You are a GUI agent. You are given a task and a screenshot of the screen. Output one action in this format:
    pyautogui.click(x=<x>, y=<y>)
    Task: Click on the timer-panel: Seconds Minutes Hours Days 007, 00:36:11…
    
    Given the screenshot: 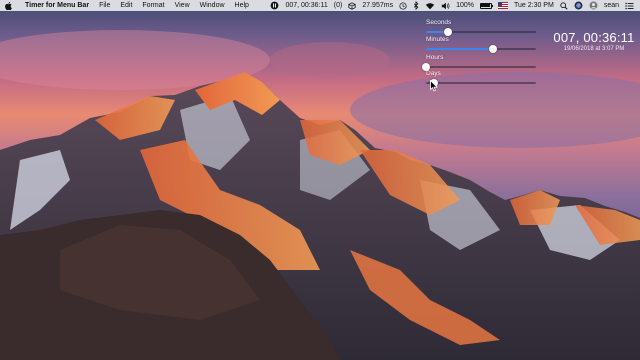 What is the action you would take?
    pyautogui.click(x=530, y=55)
    